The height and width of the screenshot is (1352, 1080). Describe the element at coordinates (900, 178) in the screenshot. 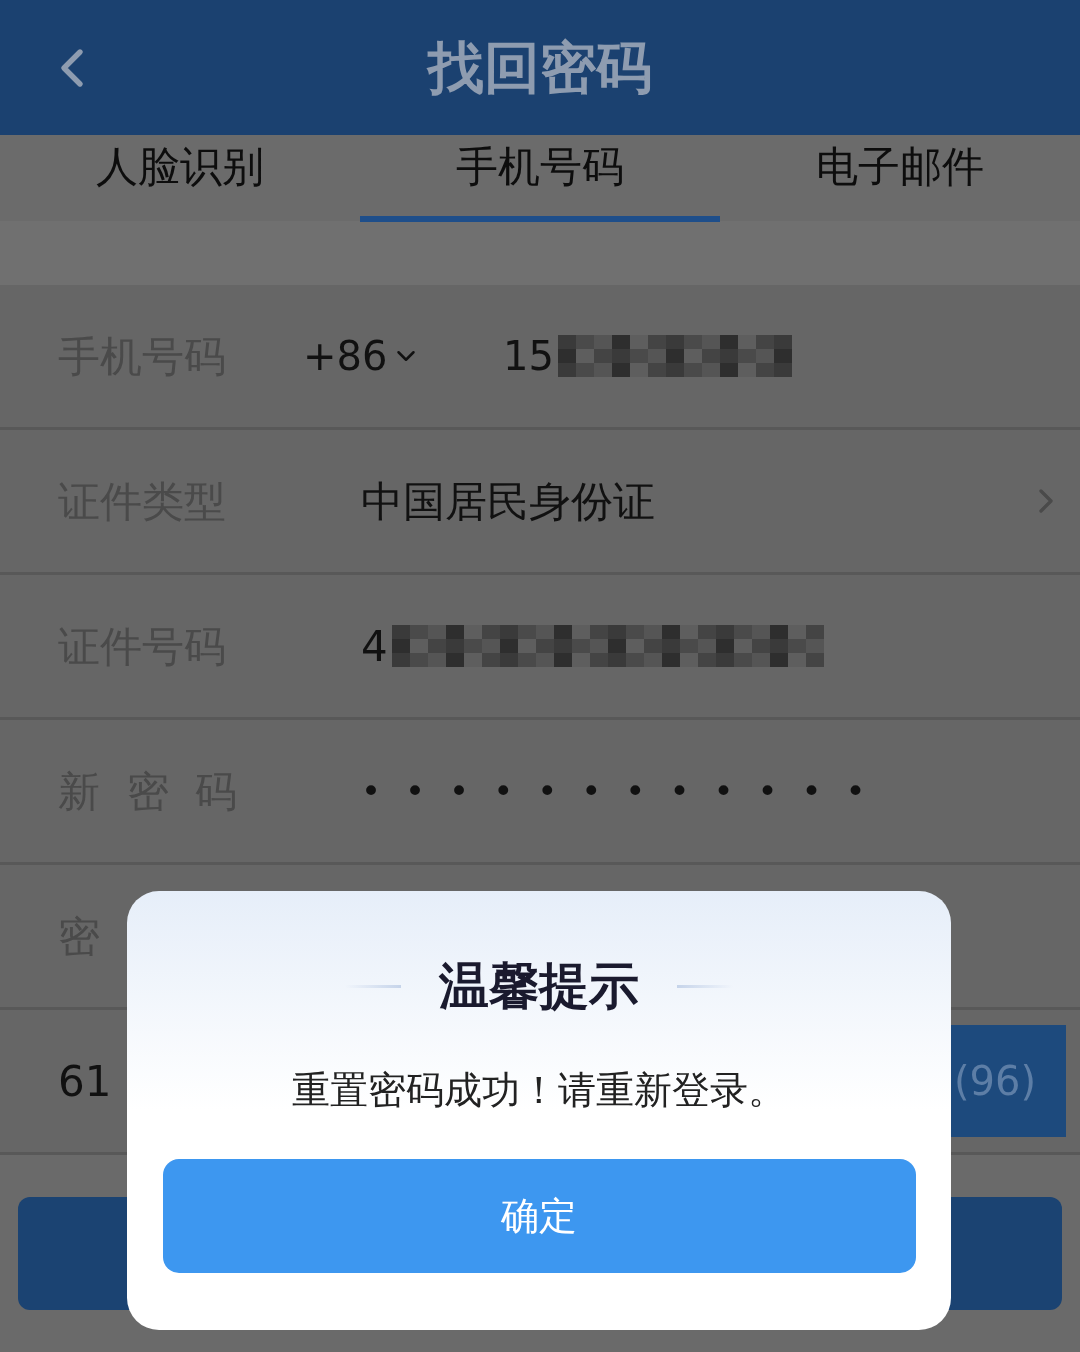

I see `tab: 电子邮件` at that location.